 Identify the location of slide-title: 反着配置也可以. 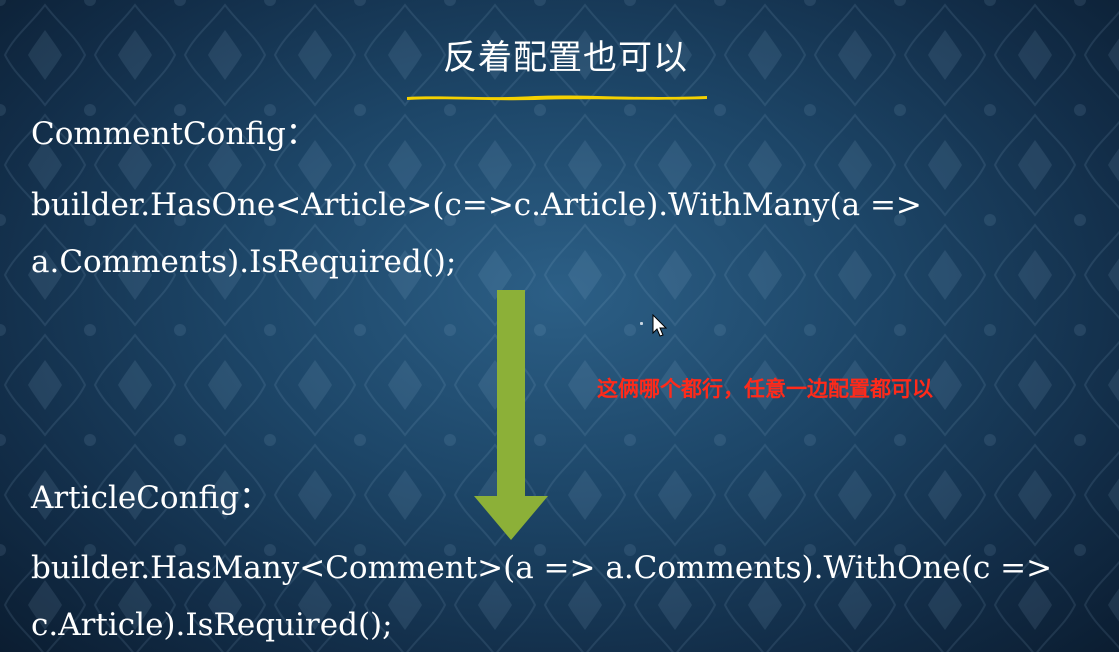
(565, 58).